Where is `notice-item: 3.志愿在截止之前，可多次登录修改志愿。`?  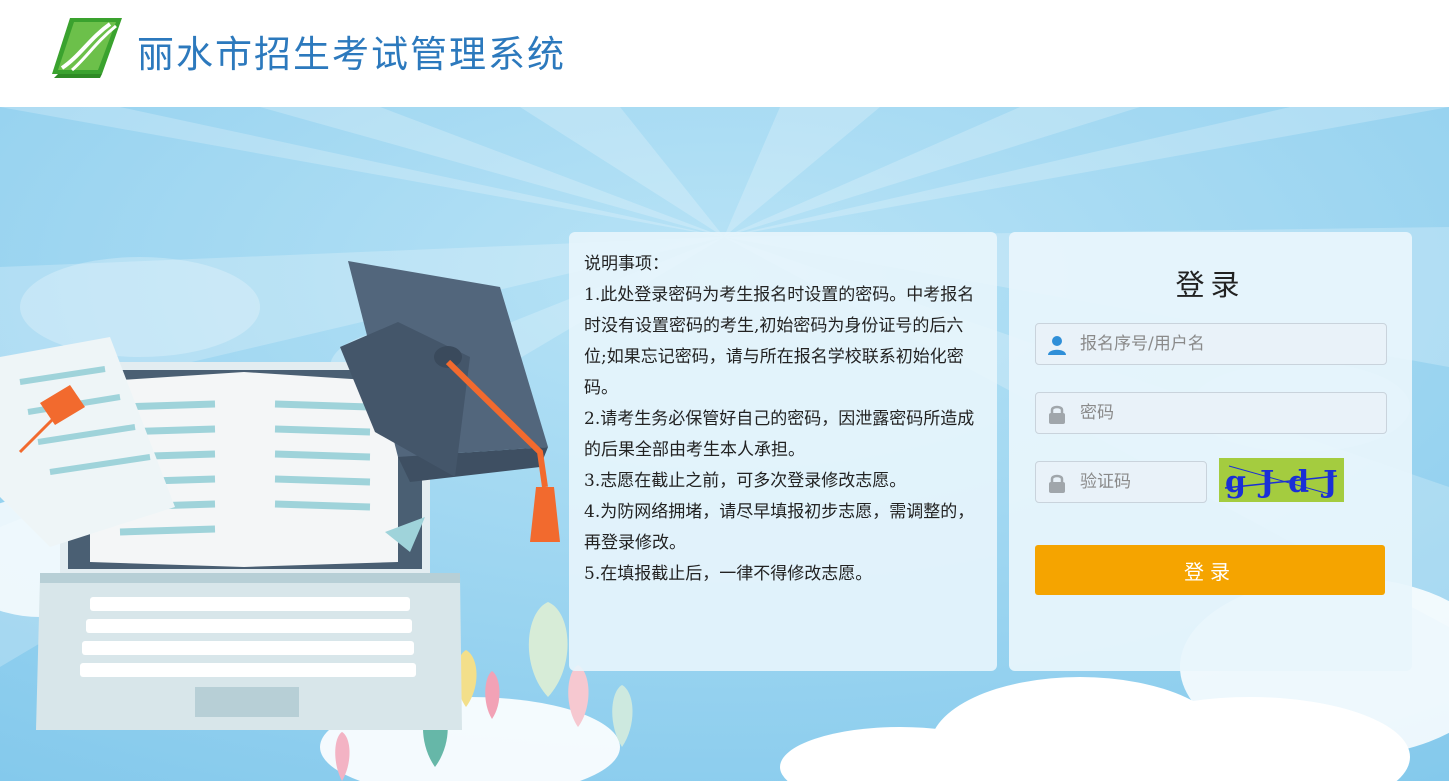
notice-item: 3.志愿在截止之前，可多次登录修改志愿。 is located at coordinates (745, 481).